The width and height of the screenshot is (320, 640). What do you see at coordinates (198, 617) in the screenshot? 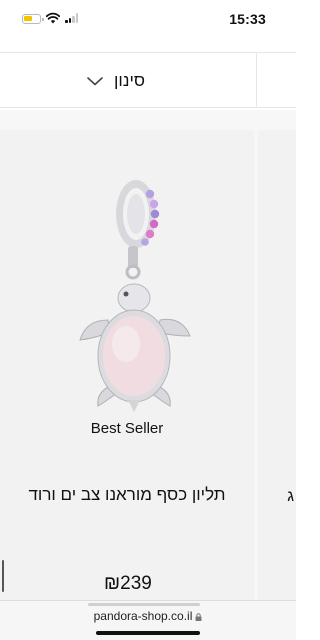
I see `lock-icon` at bounding box center [198, 617].